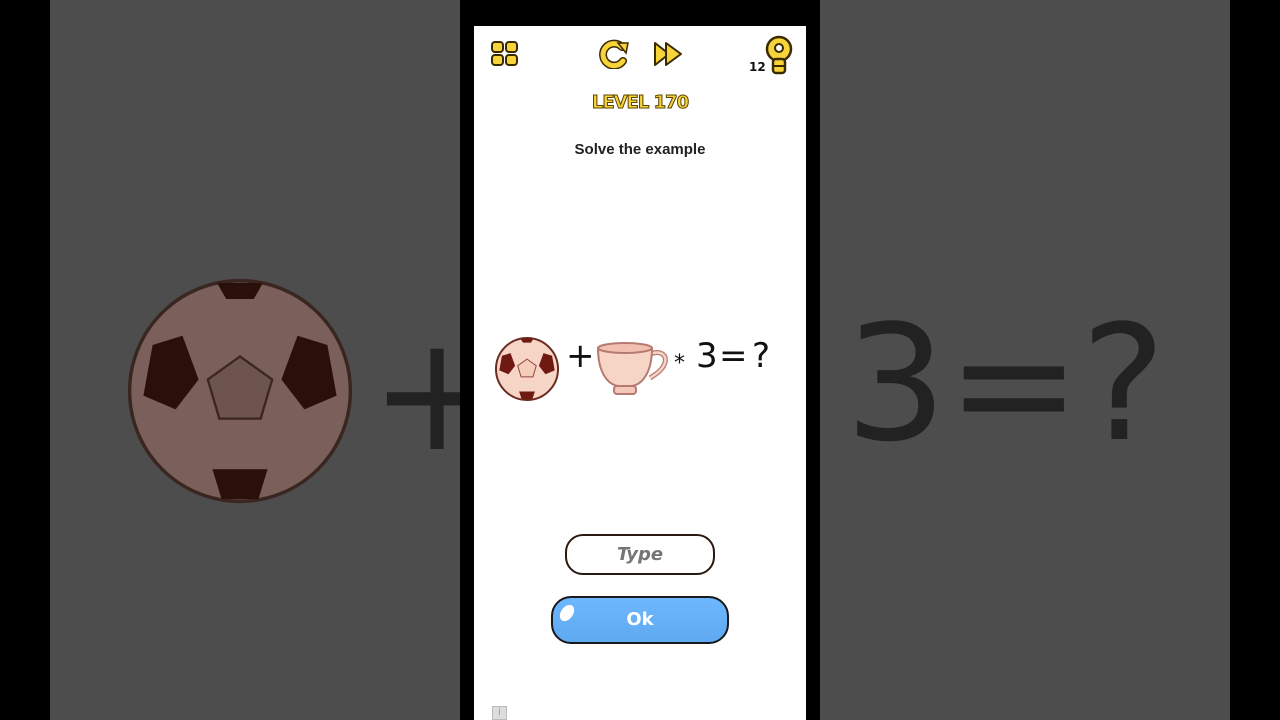 The width and height of the screenshot is (1280, 720). What do you see at coordinates (632, 368) in the screenshot?
I see `teacup-icon` at bounding box center [632, 368].